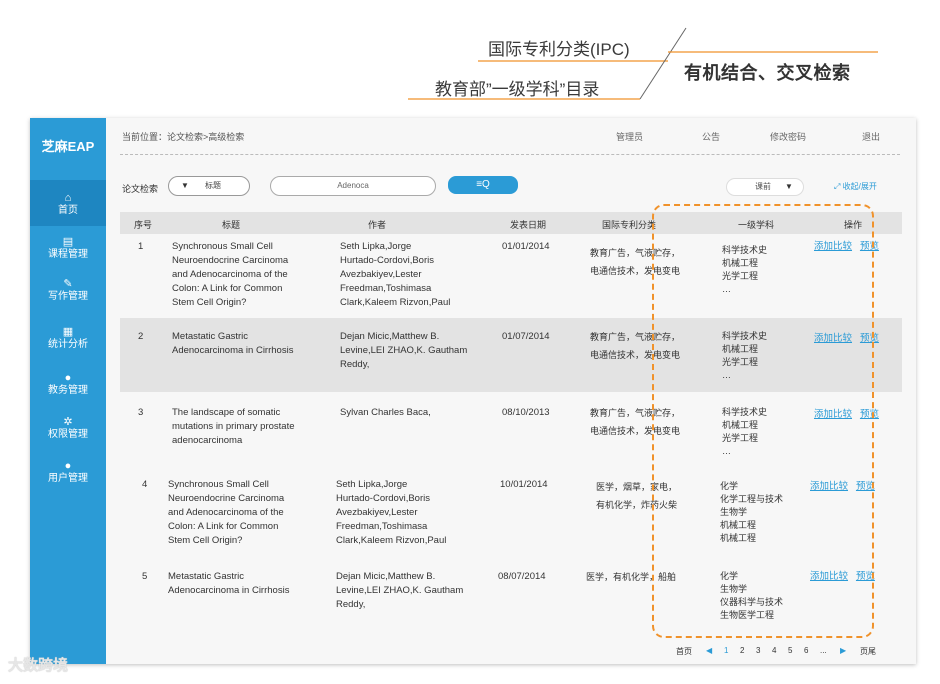  Describe the element at coordinates (145, 484) in the screenshot. I see `cell-no: 4` at that location.